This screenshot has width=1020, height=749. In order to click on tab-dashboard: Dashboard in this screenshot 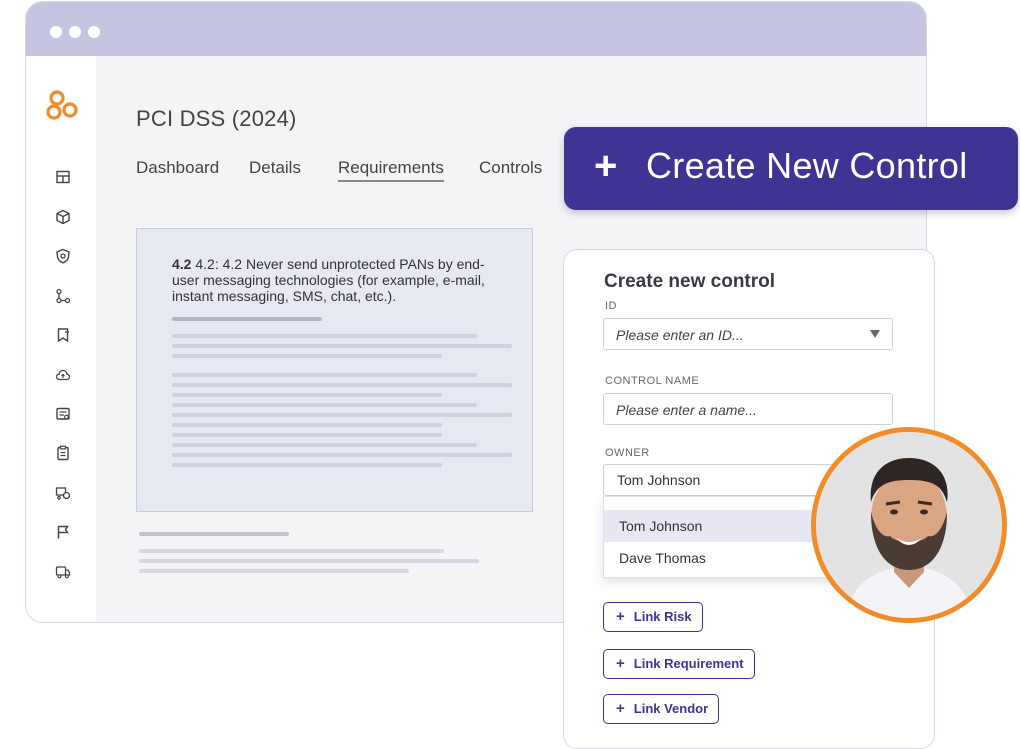, I will do `click(177, 168)`.